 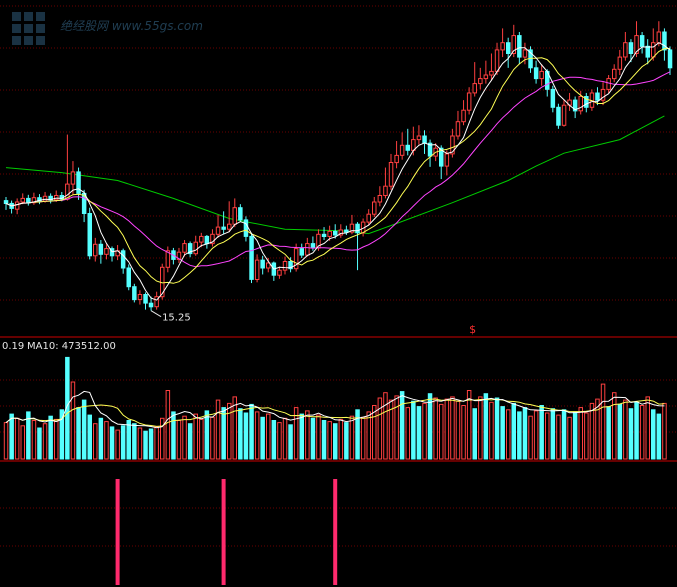 What do you see at coordinates (131, 26) in the screenshot?
I see `watermark-text: 绝经股网 www.55gs.com` at bounding box center [131, 26].